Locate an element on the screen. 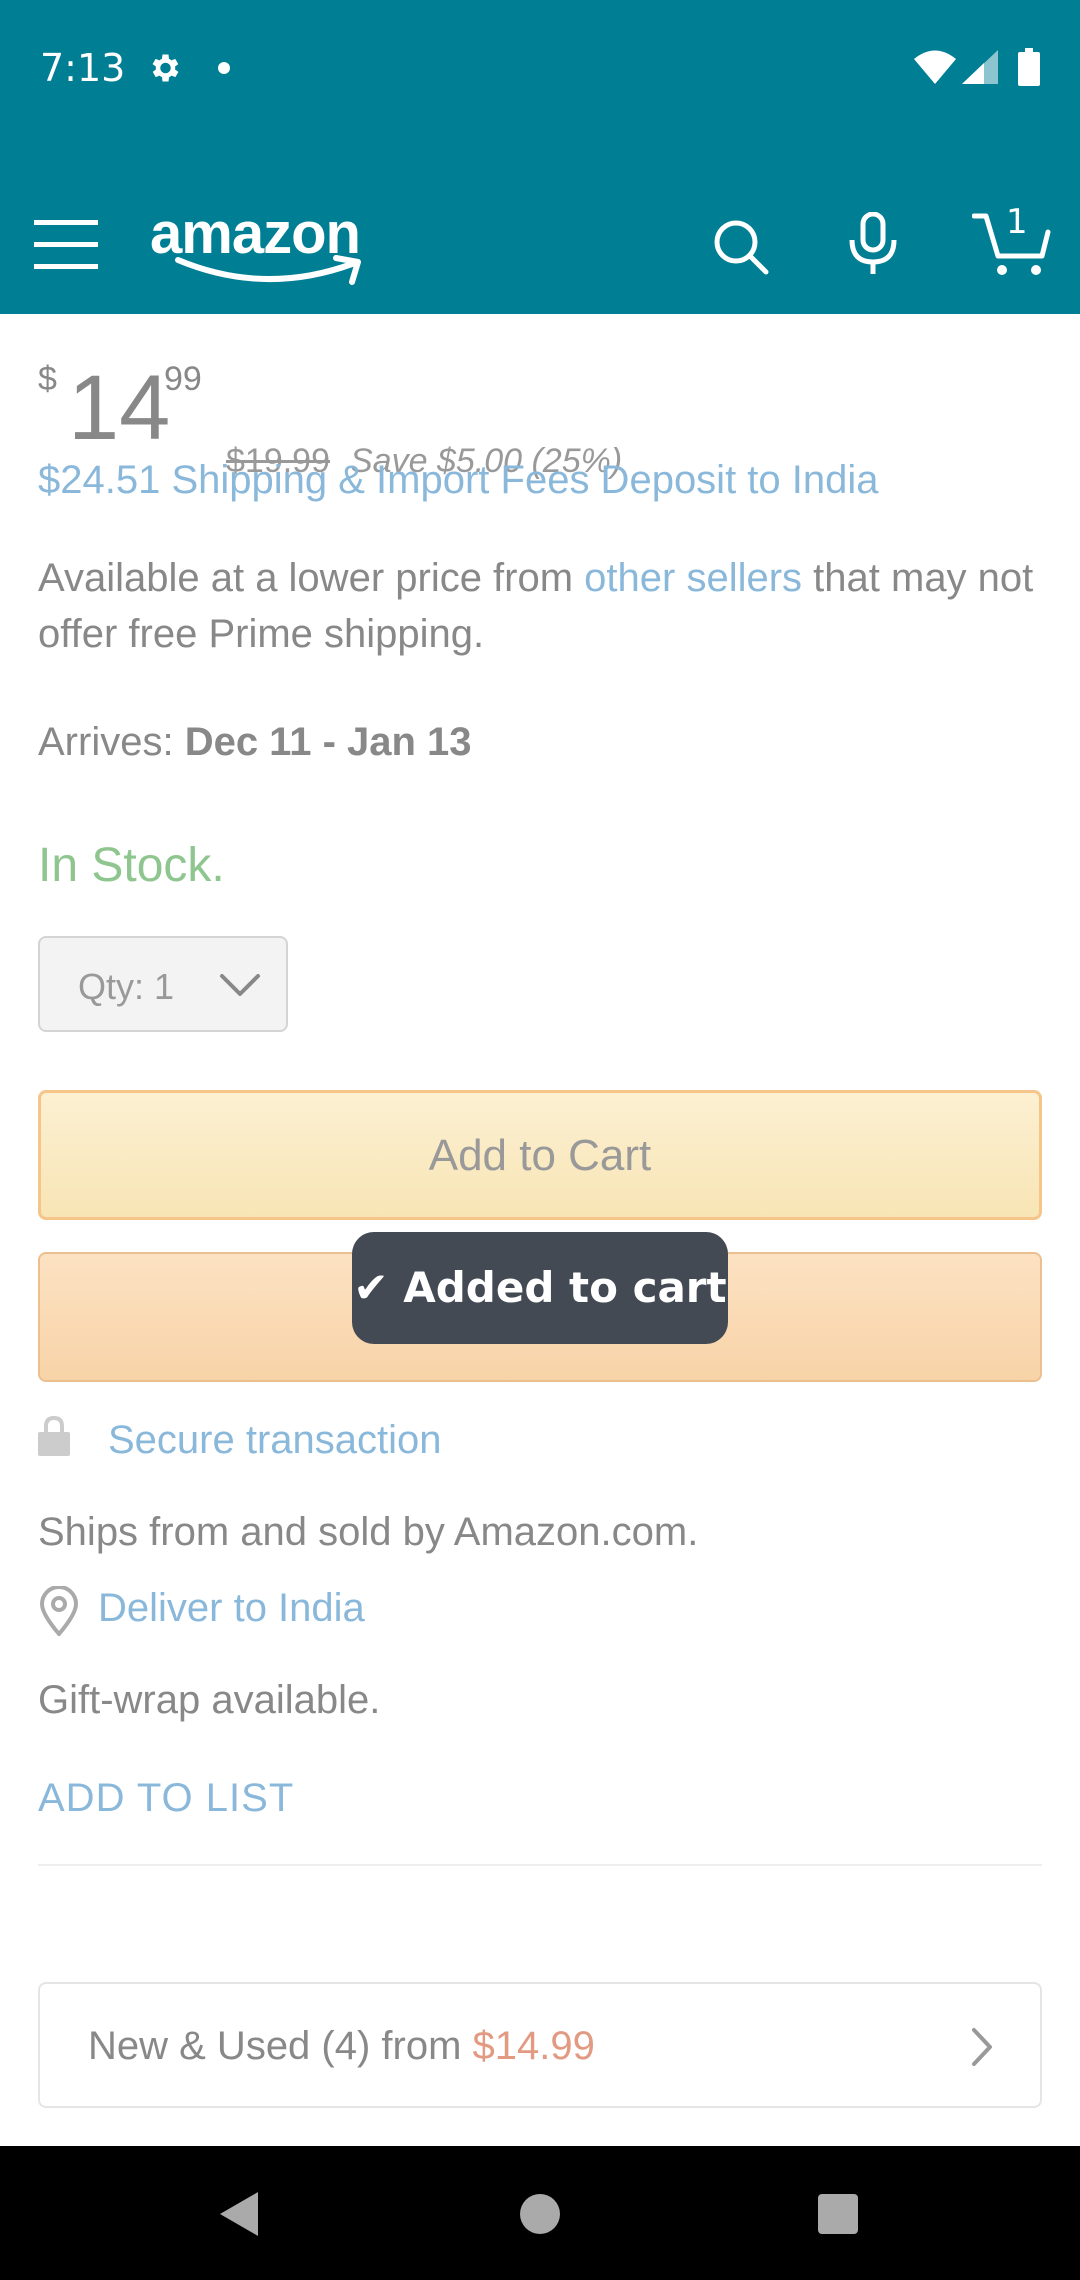  add-to-cart-label: Add to Cart is located at coordinates (540, 1155).